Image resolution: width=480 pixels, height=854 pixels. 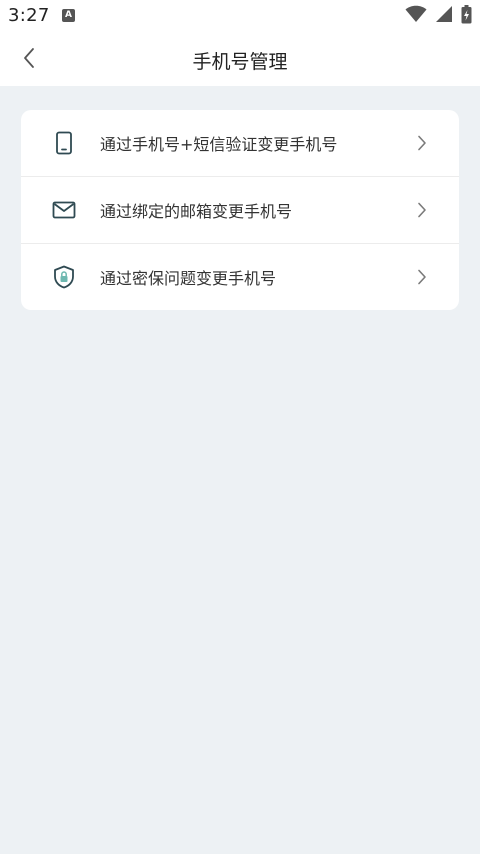 What do you see at coordinates (29, 15) in the screenshot?
I see `status-time: 3:27` at bounding box center [29, 15].